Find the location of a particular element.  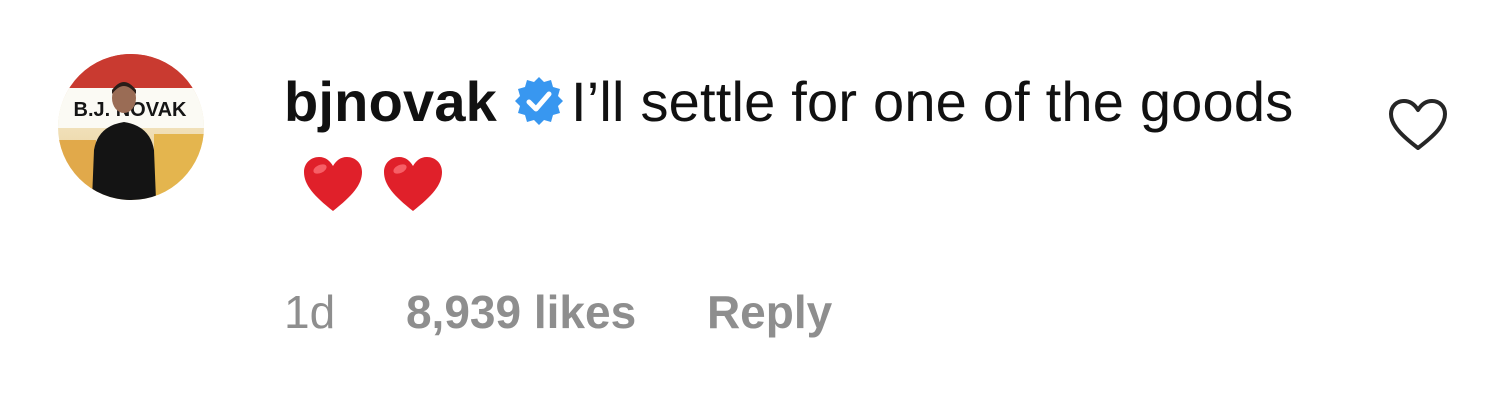

avatar-image: B.J. NOVAK is located at coordinates (131, 127).